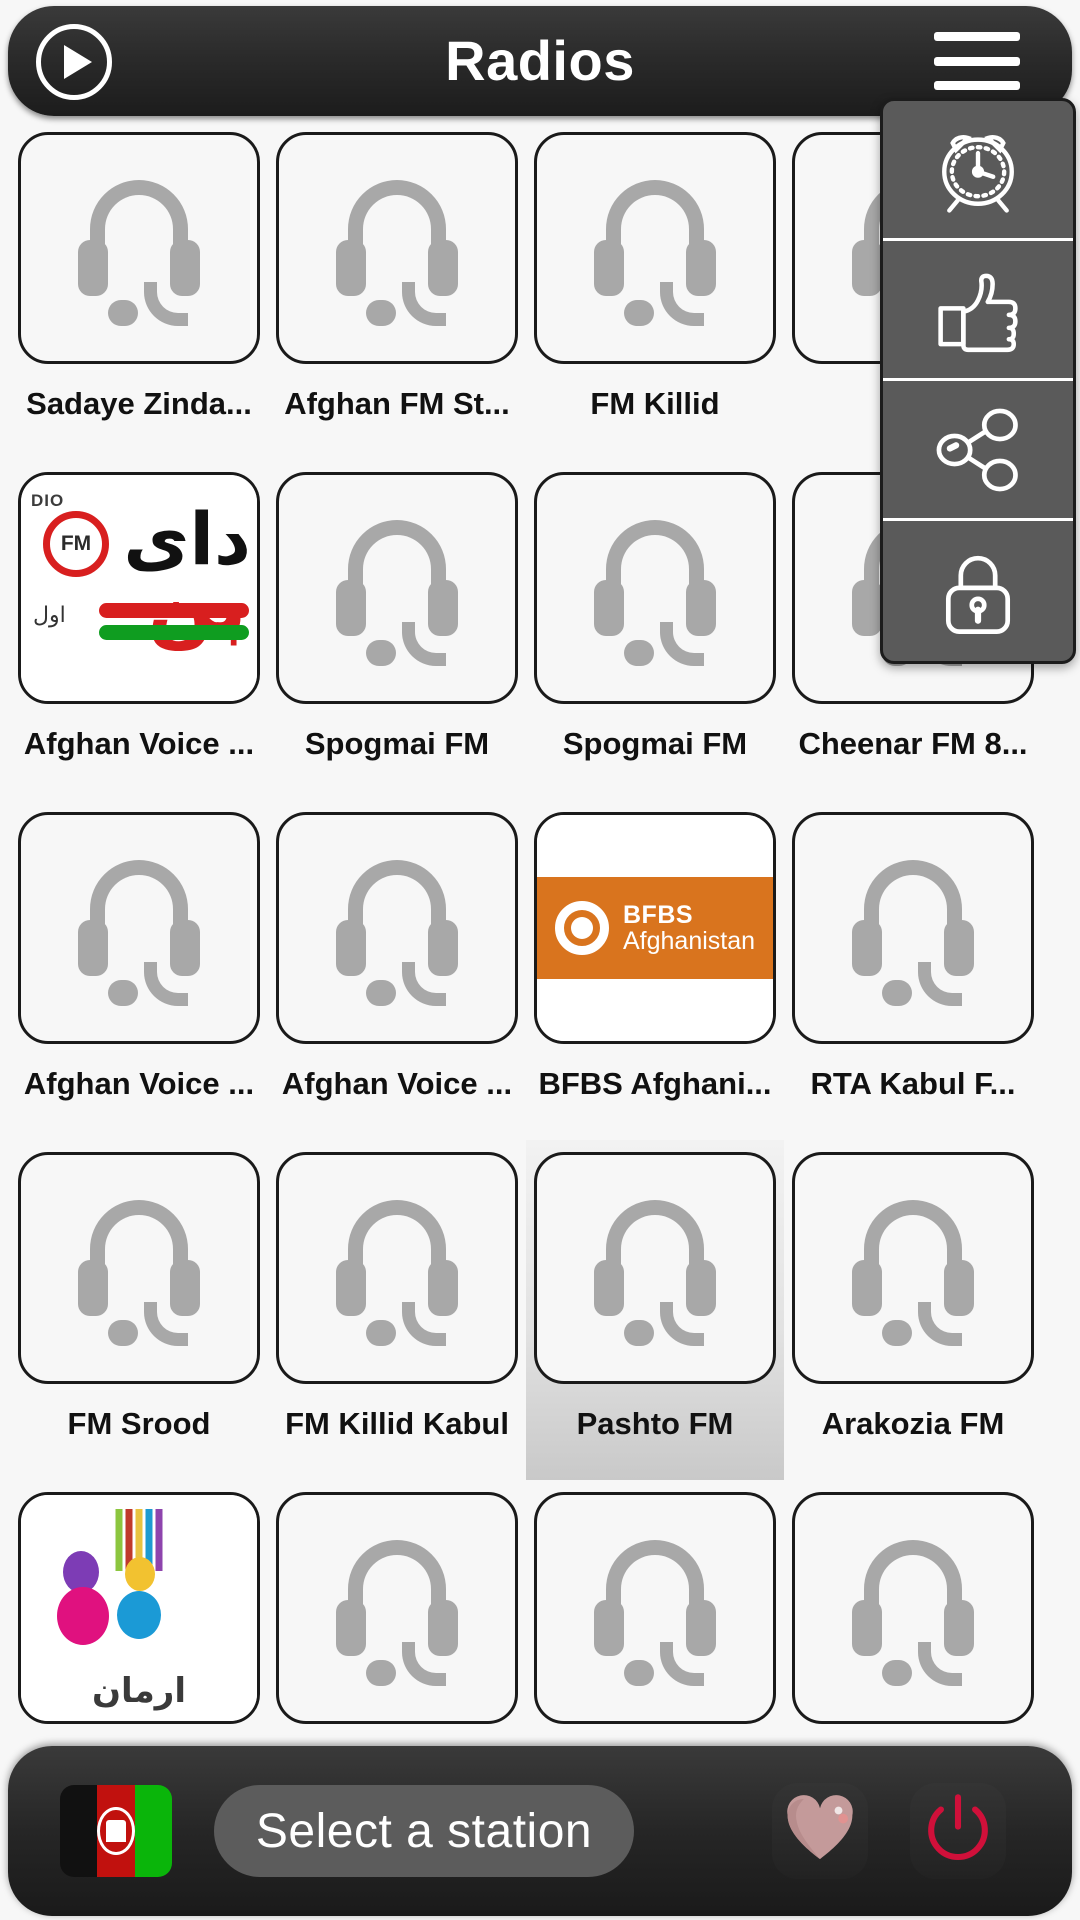 This screenshot has height=1920, width=1080. I want to click on thumbs-up-icon, so click(978, 310).